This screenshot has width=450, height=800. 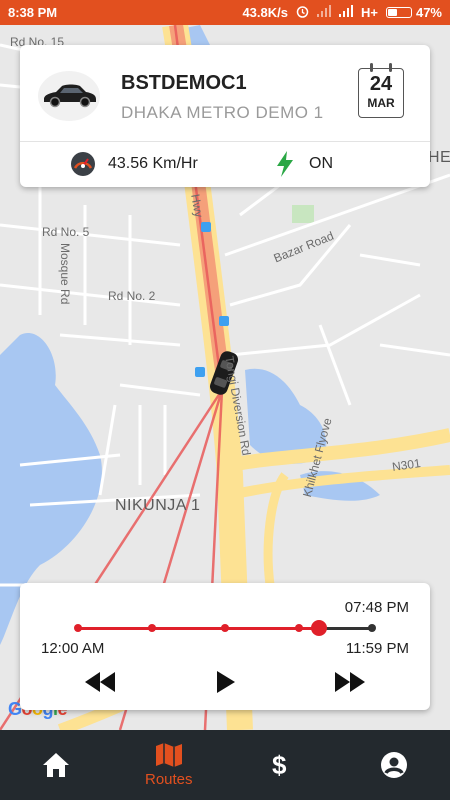 I want to click on vehicle-avatar, so click(x=69, y=96).